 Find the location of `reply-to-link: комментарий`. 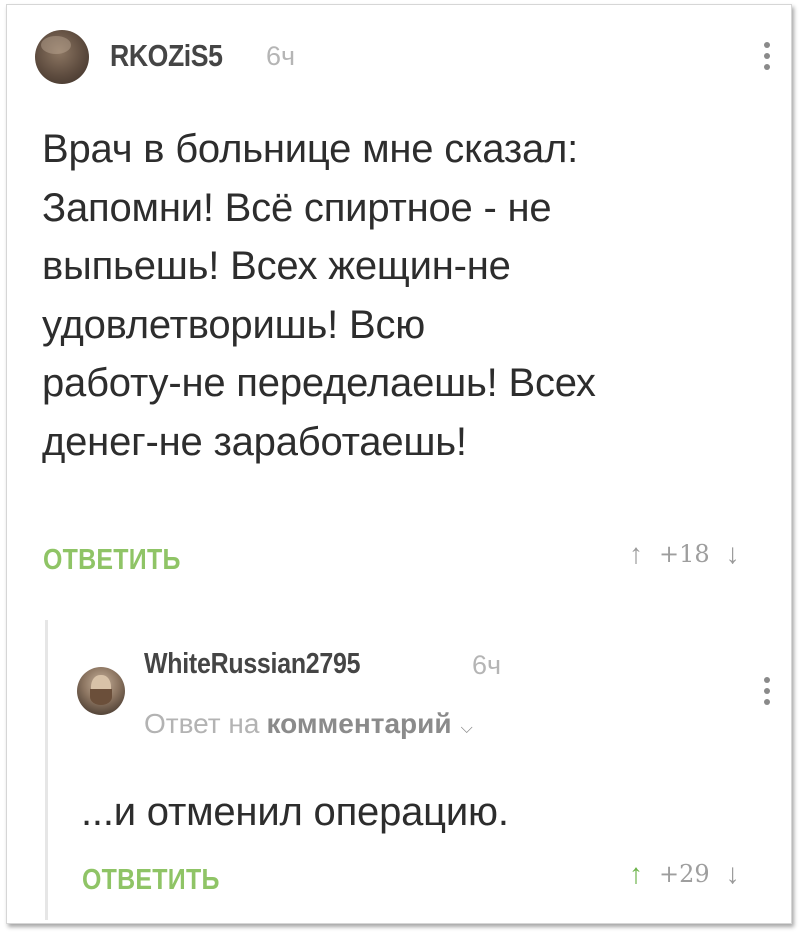

reply-to-link: комментарий is located at coordinates (358, 724).